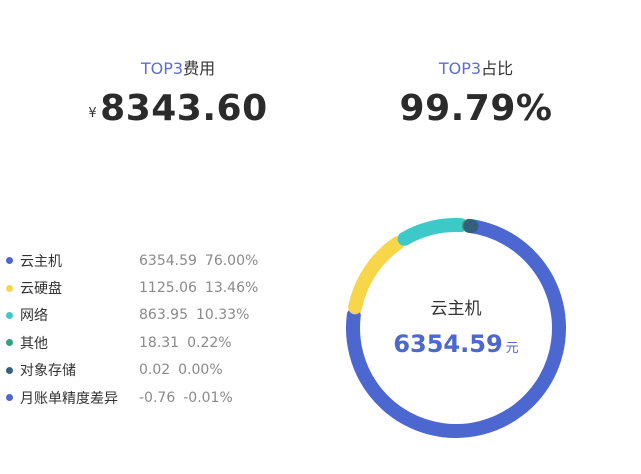  Describe the element at coordinates (231, 288) in the screenshot. I see `legend-item-percent: 13.46%` at that location.